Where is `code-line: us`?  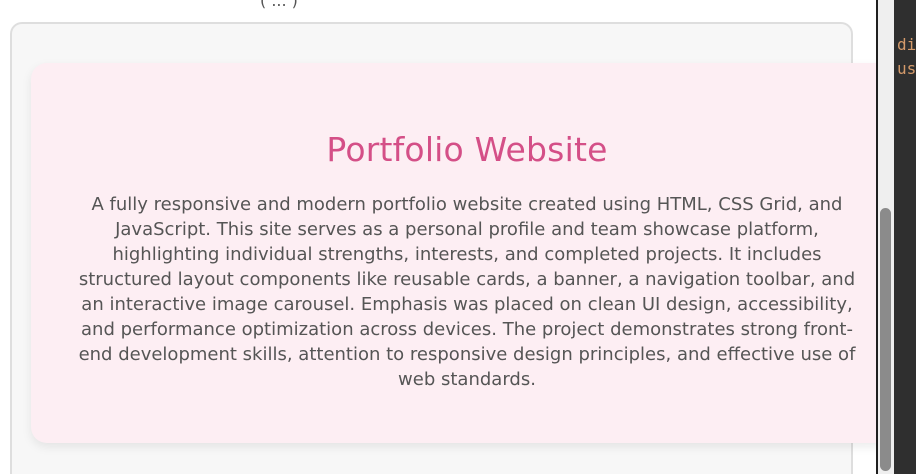 code-line: us is located at coordinates (906, 68).